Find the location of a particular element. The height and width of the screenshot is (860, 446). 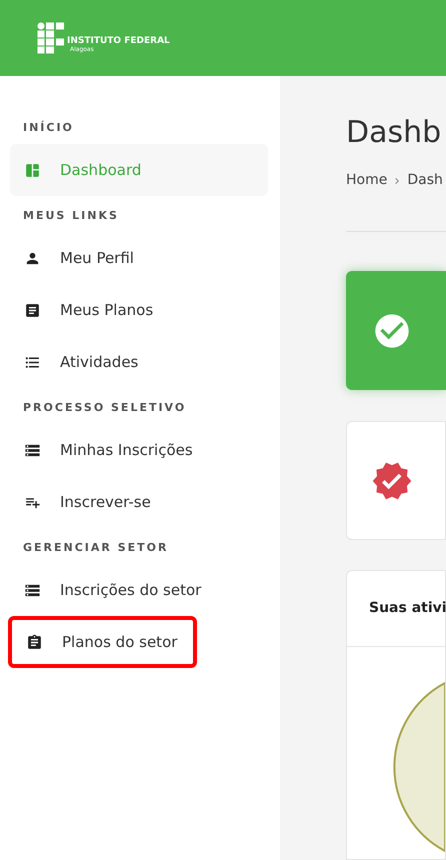

breadcrumb-link: Dash is located at coordinates (425, 180).